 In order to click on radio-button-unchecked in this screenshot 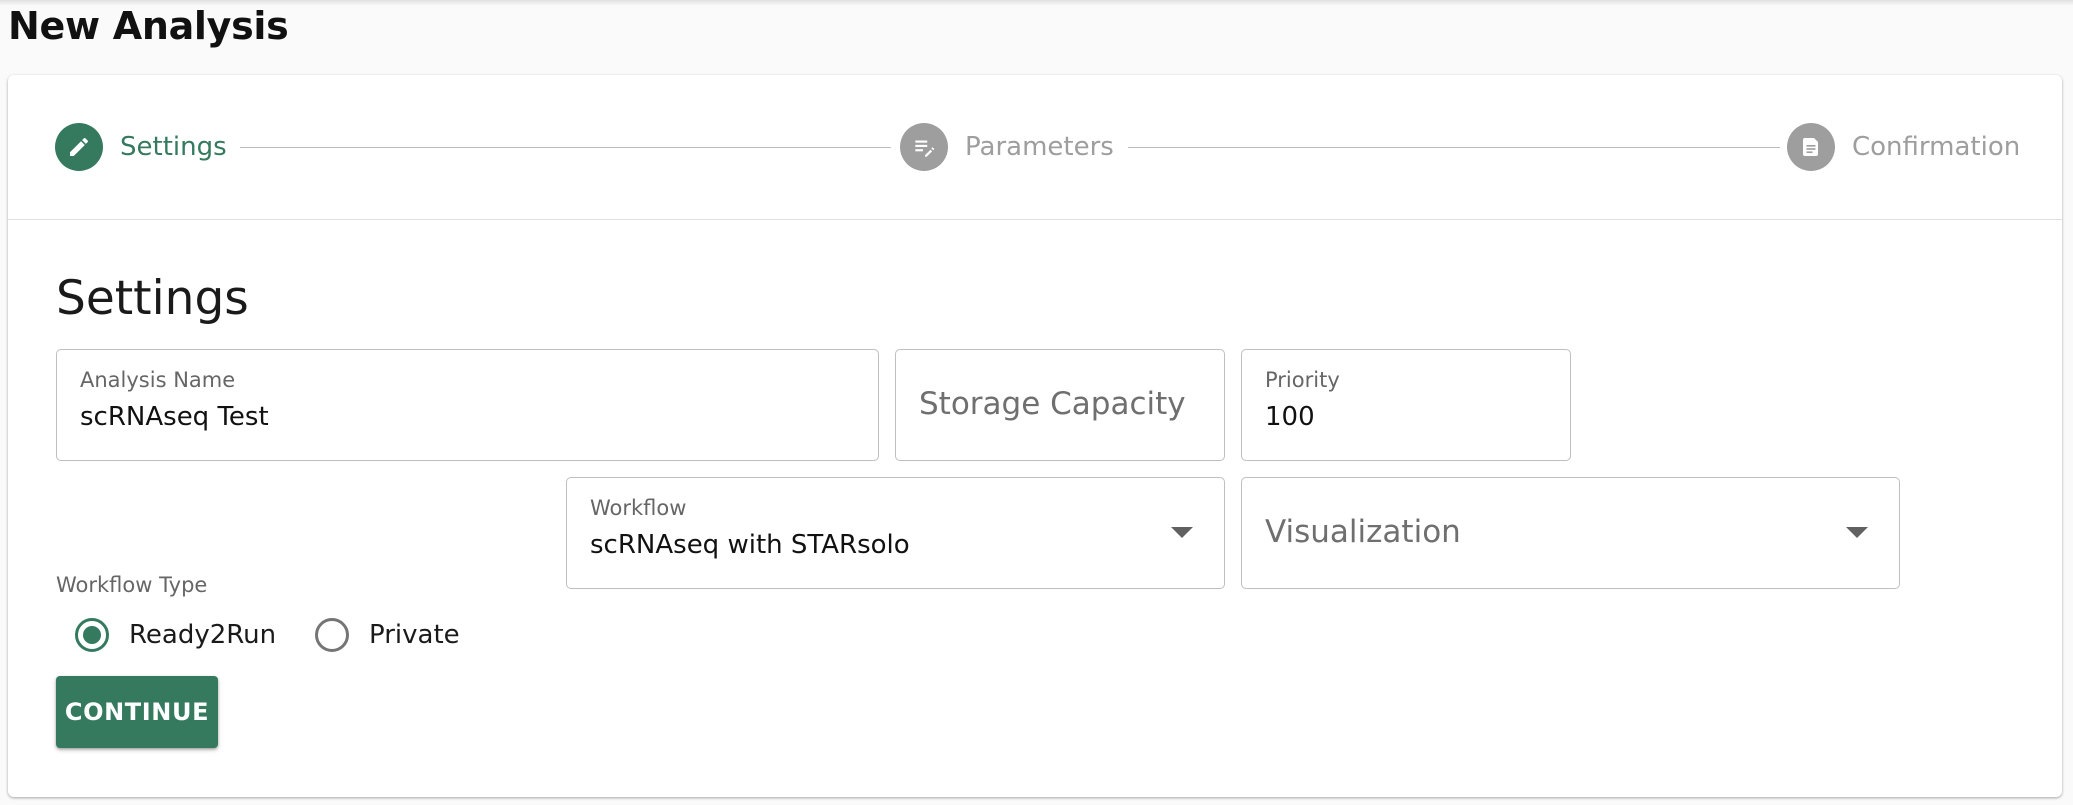, I will do `click(332, 635)`.